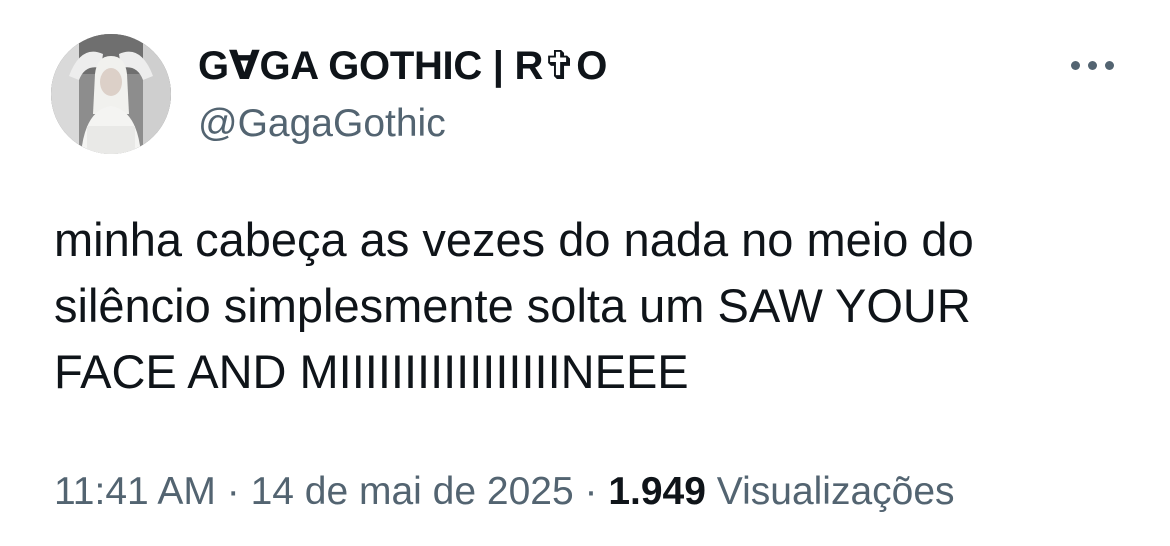 The image size is (1170, 546). Describe the element at coordinates (412, 491) in the screenshot. I see `tweet-date: 14 de mai de 2025` at that location.